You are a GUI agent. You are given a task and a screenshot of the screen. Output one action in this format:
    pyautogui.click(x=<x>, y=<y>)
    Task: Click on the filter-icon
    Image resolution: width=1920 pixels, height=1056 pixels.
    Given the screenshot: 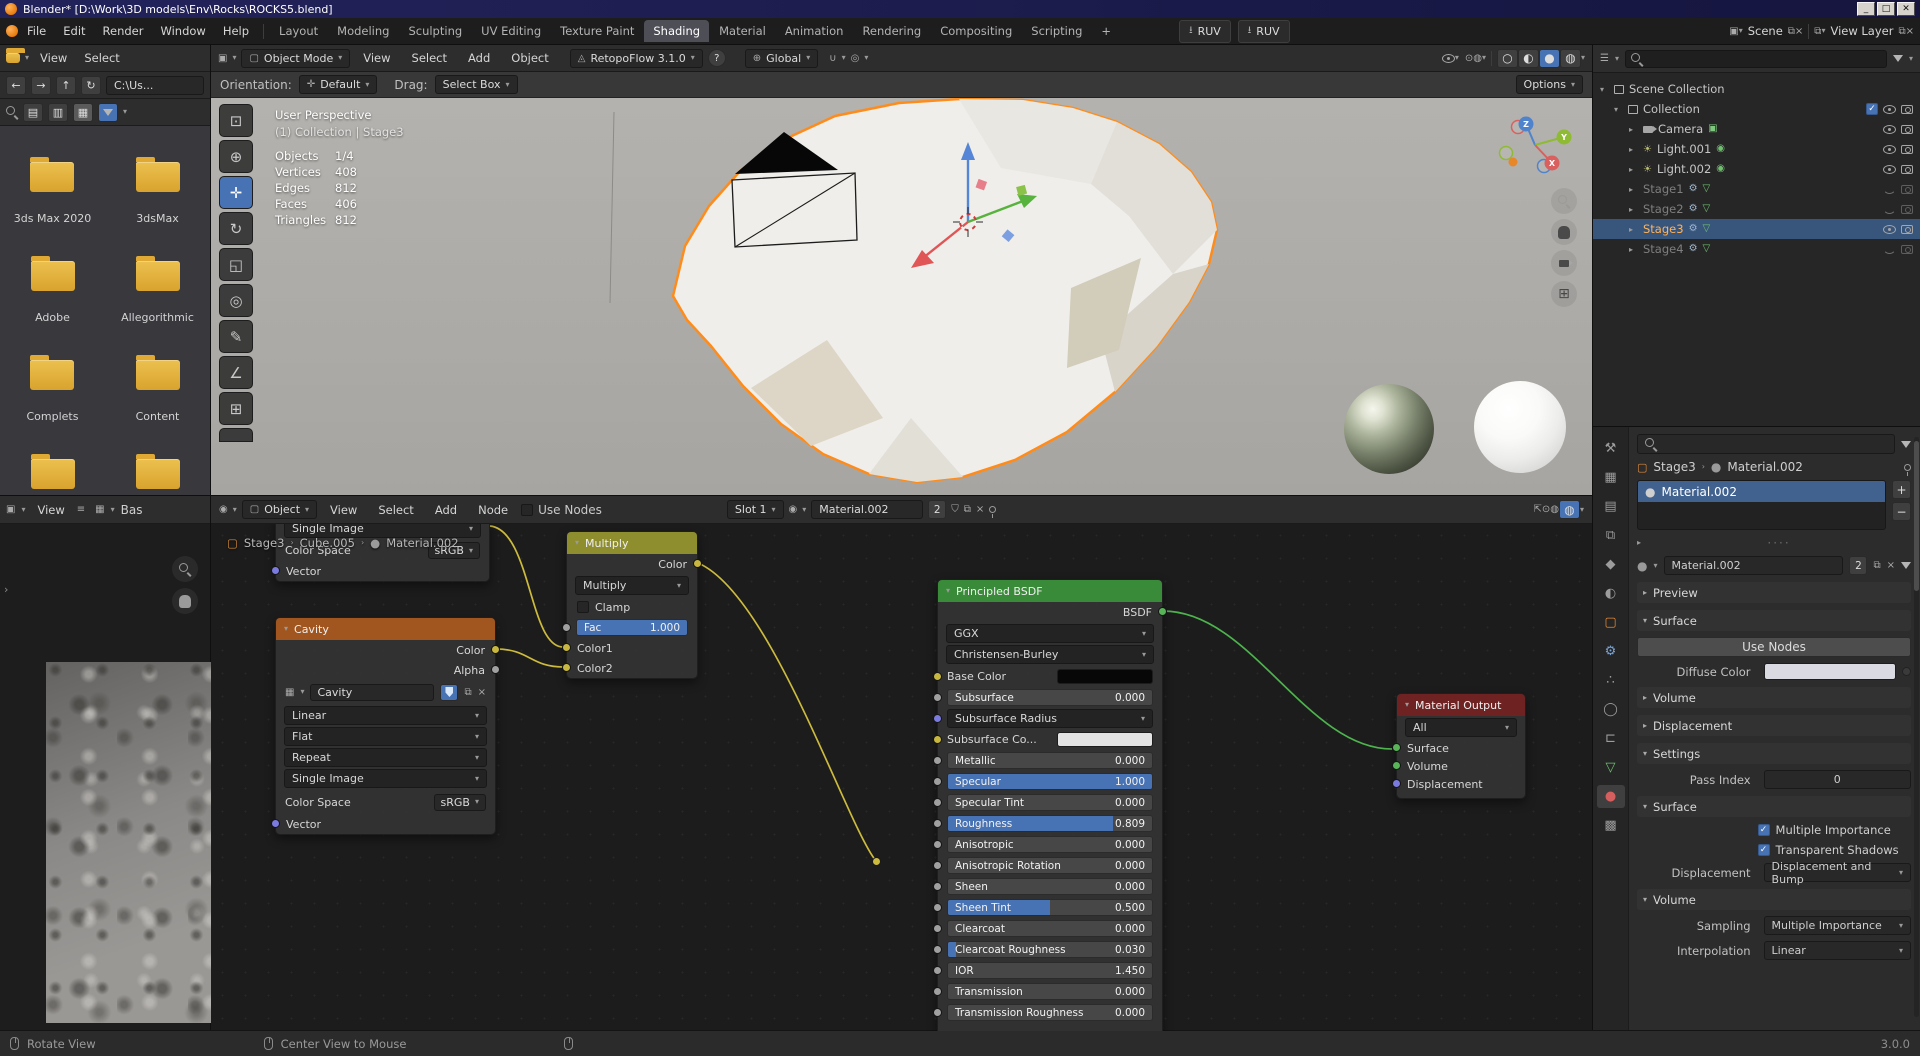 What is the action you would take?
    pyautogui.click(x=1897, y=58)
    